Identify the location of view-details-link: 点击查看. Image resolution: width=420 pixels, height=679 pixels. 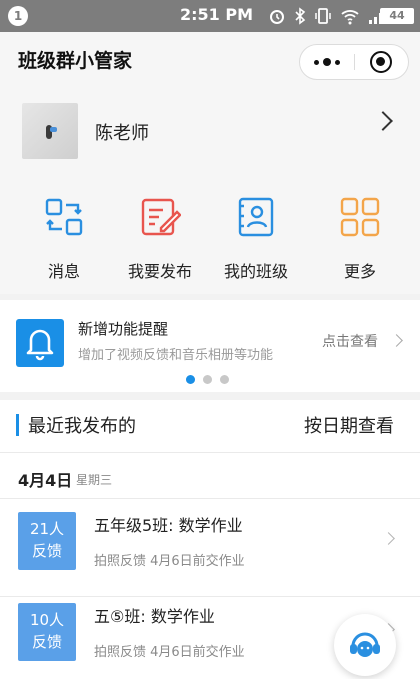
(350, 341).